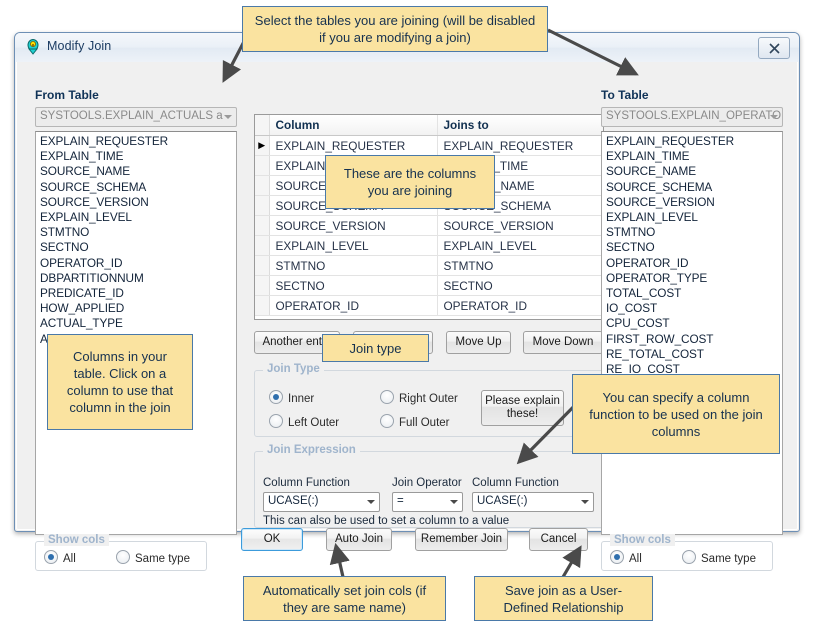 The height and width of the screenshot is (627, 816). Describe the element at coordinates (520, 305) in the screenshot. I see `cell-joins-to: OPERATOR_ID` at that location.